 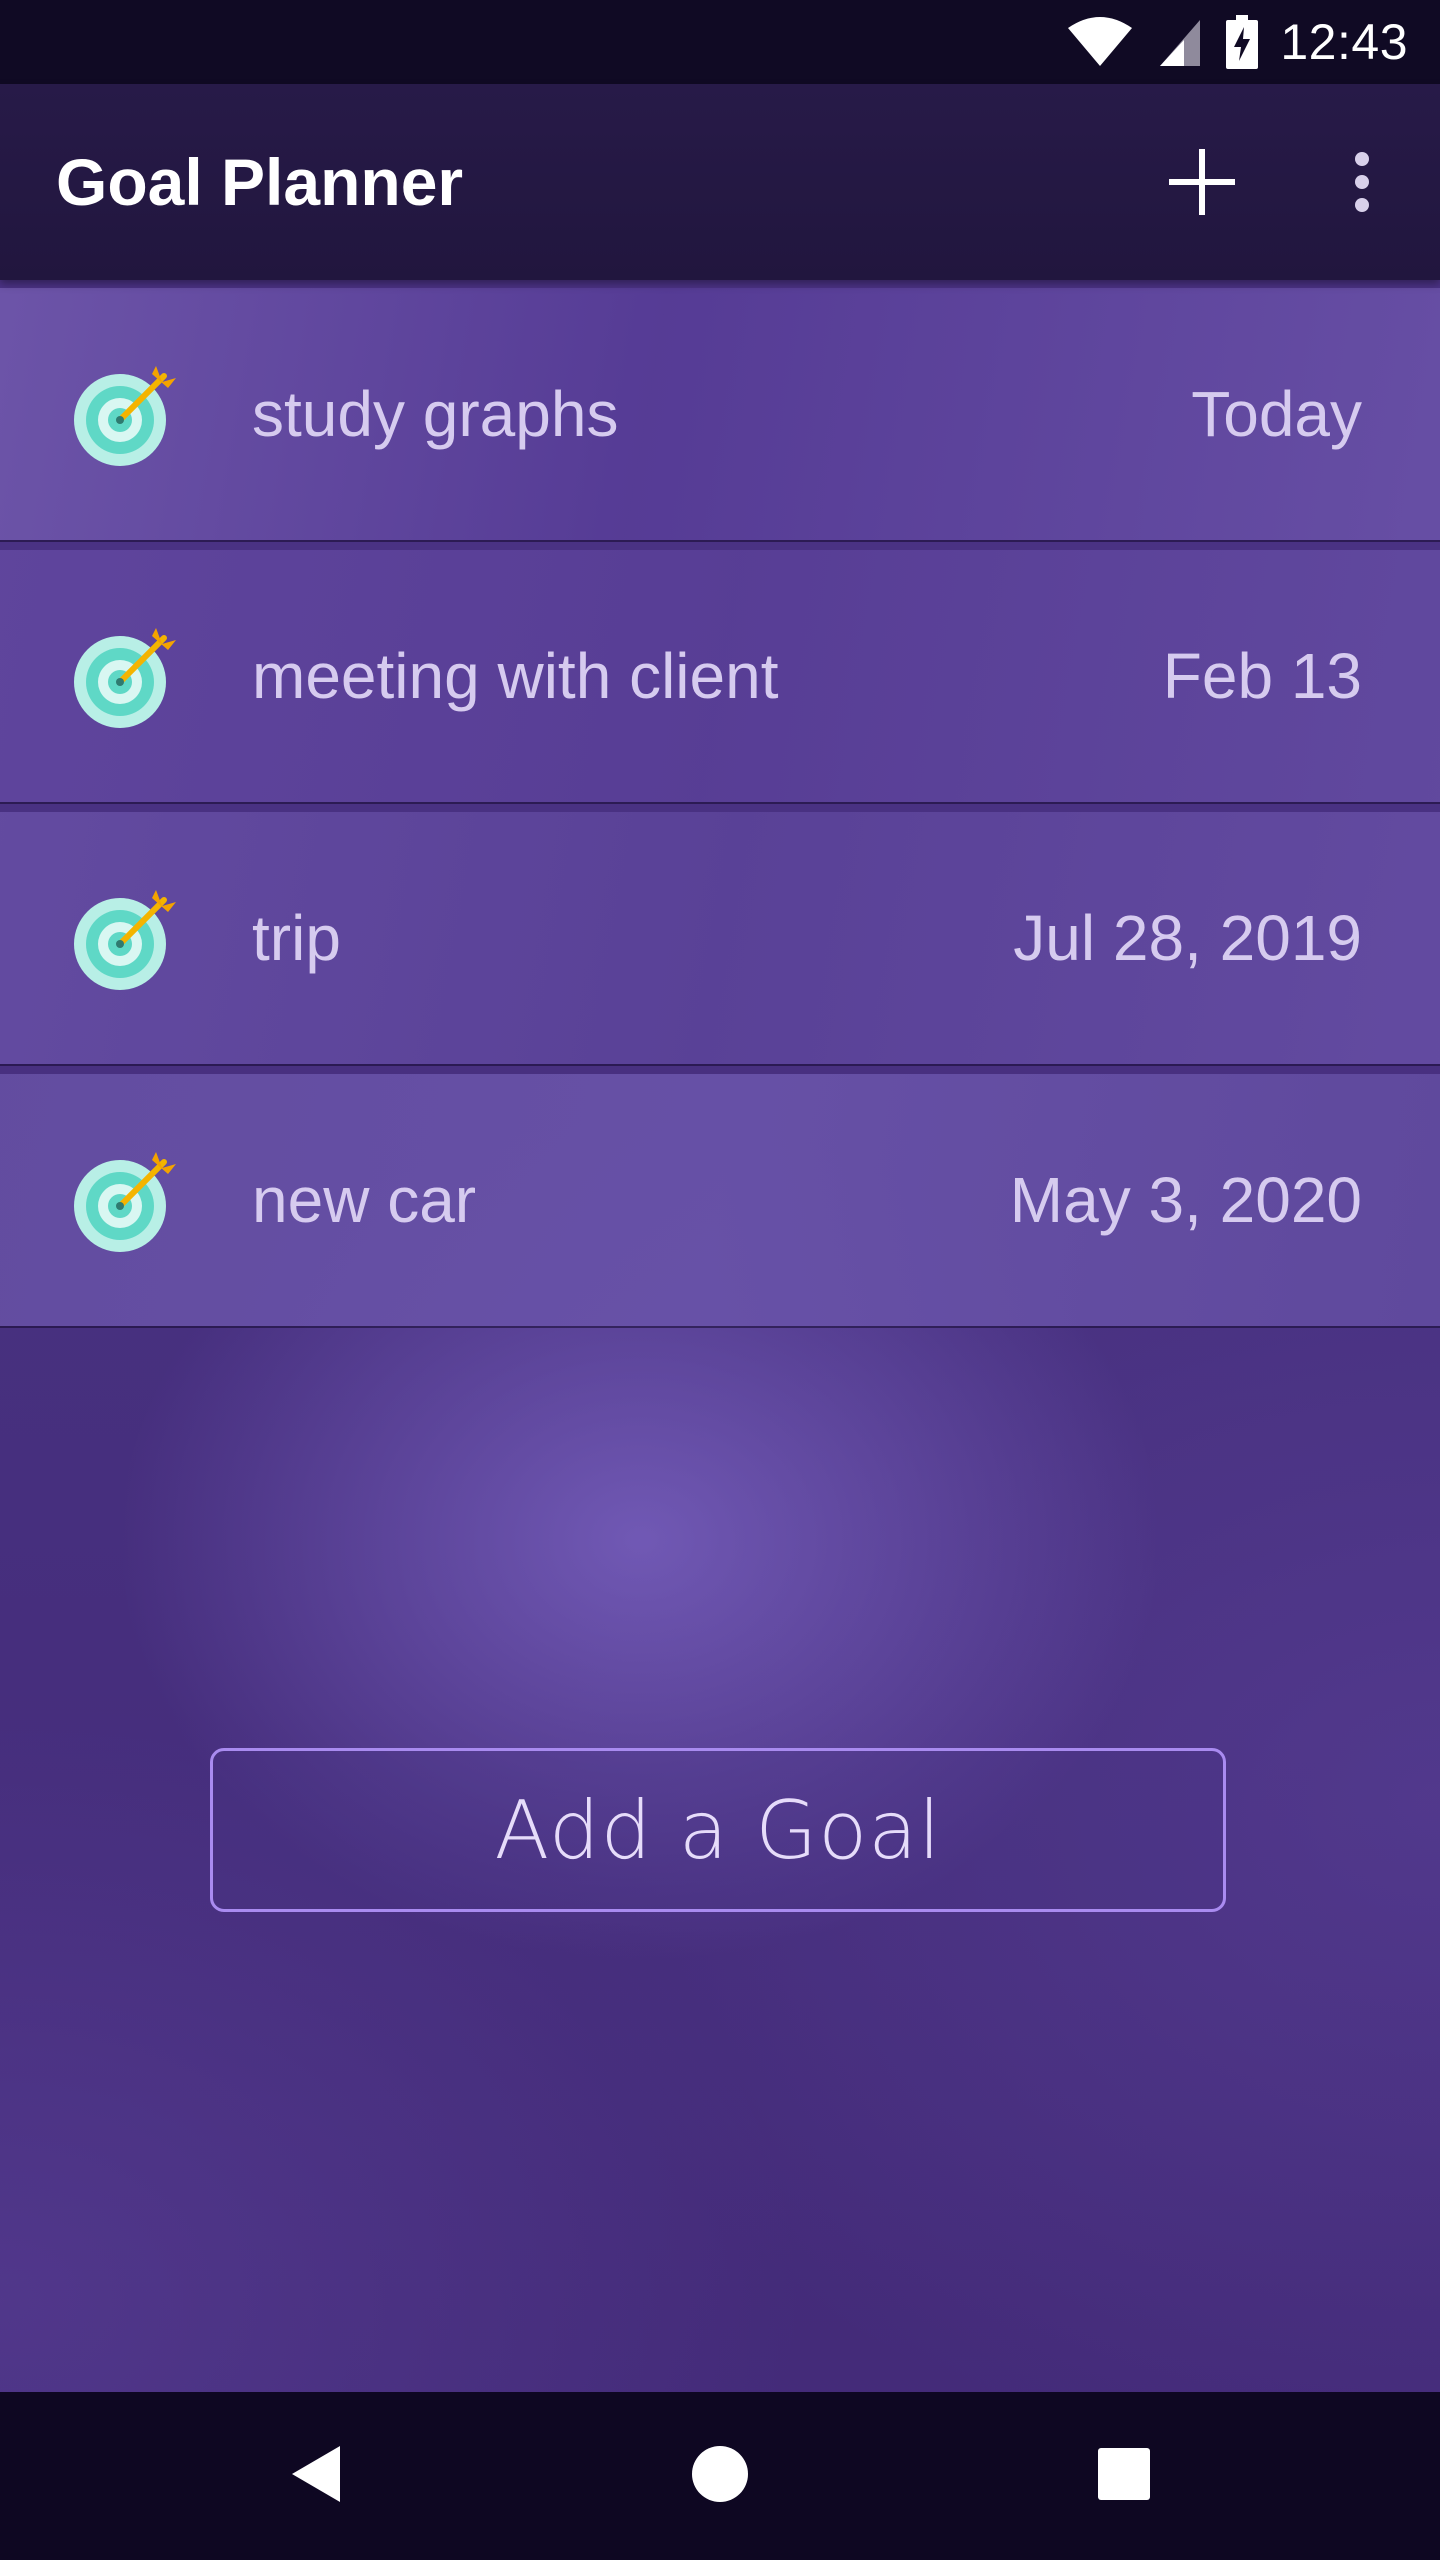 What do you see at coordinates (515, 676) in the screenshot?
I see `goal-title: meeting with client` at bounding box center [515, 676].